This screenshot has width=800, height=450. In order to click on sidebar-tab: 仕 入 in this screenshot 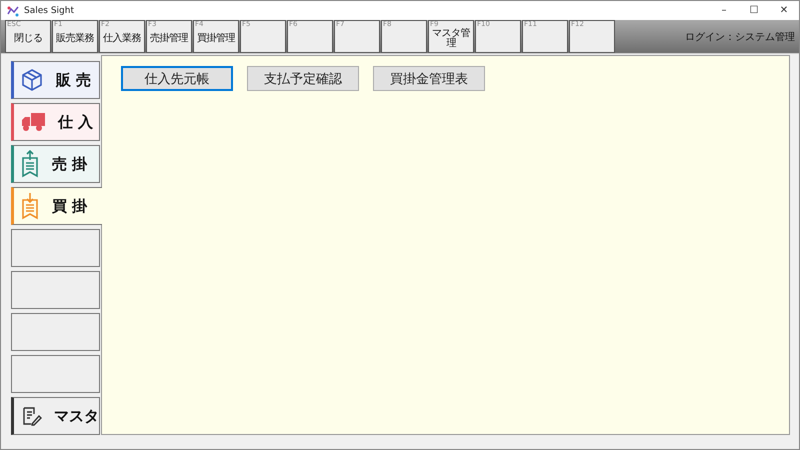, I will do `click(55, 122)`.